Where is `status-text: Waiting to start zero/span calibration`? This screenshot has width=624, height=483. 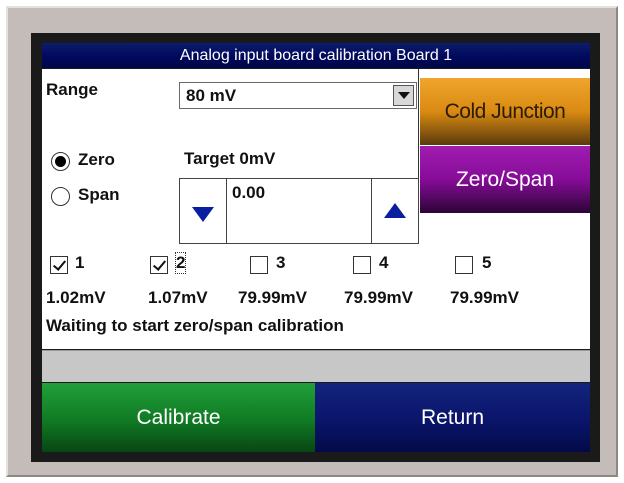 status-text: Waiting to start zero/span calibration is located at coordinates (195, 325).